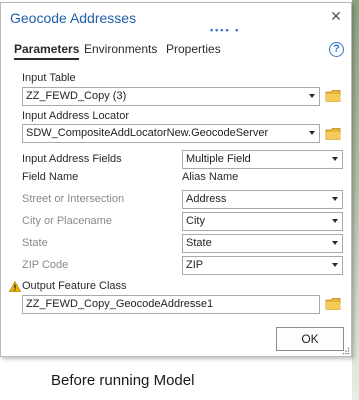 The width and height of the screenshot is (359, 400). Describe the element at coordinates (262, 199) in the screenshot. I see `alias-select-street: Address` at that location.